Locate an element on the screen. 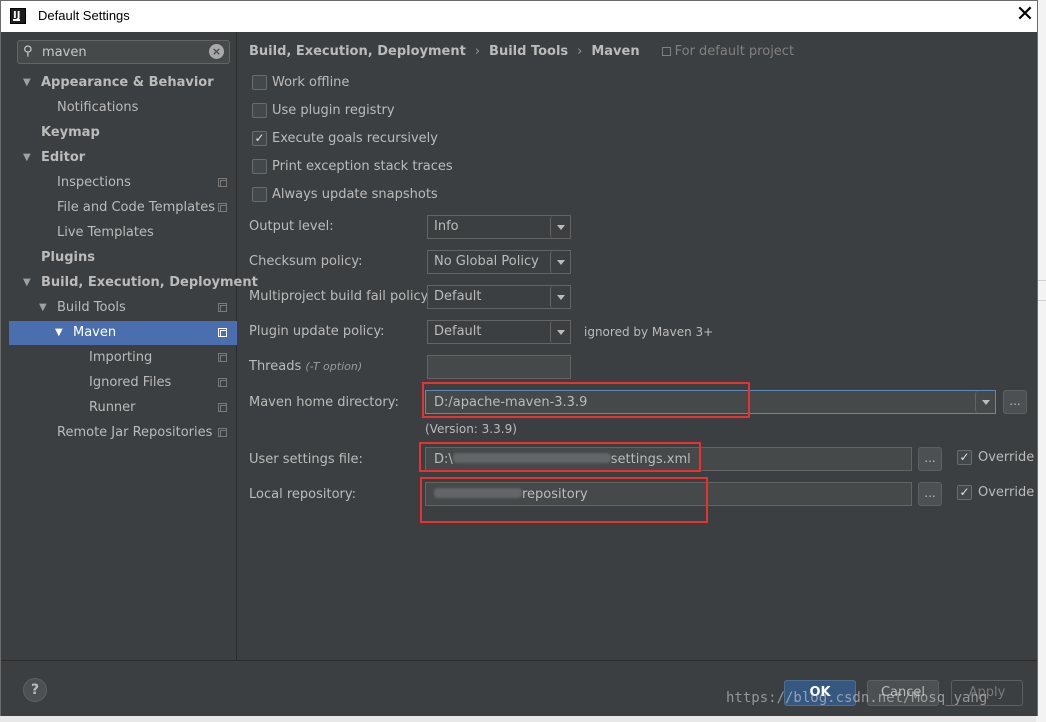  tree-item-label: Editor is located at coordinates (63, 157).